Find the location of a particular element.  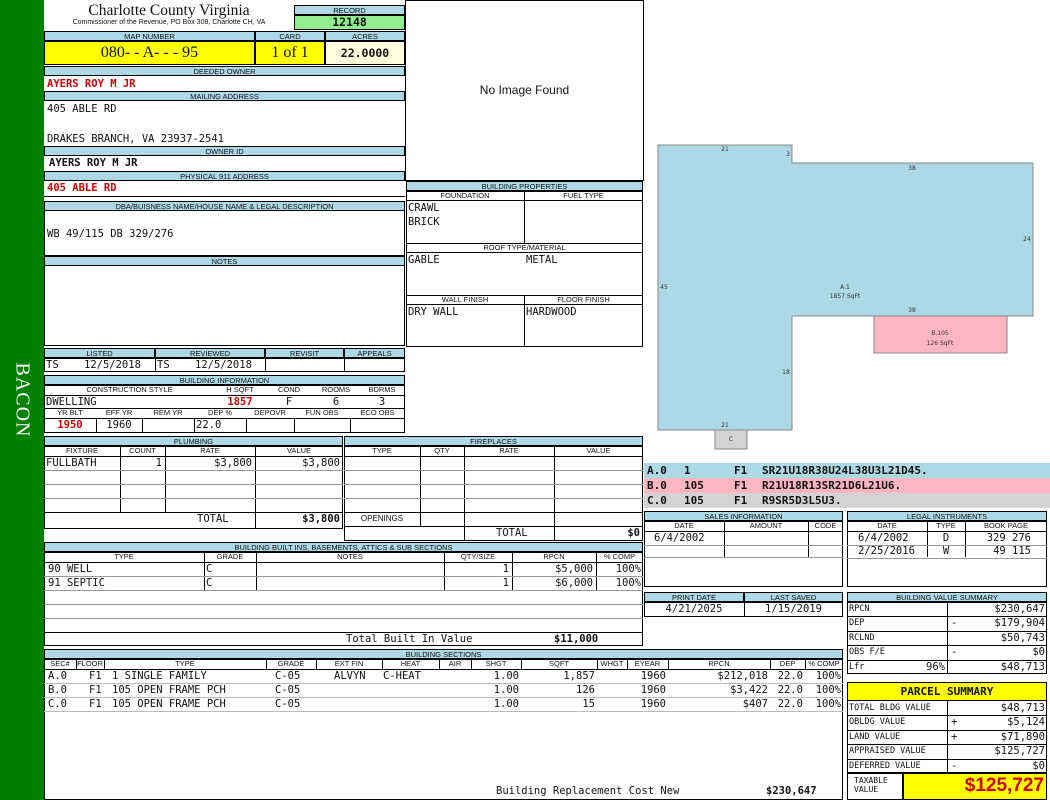

section-1-cell-11: $212,018 is located at coordinates (742, 676).